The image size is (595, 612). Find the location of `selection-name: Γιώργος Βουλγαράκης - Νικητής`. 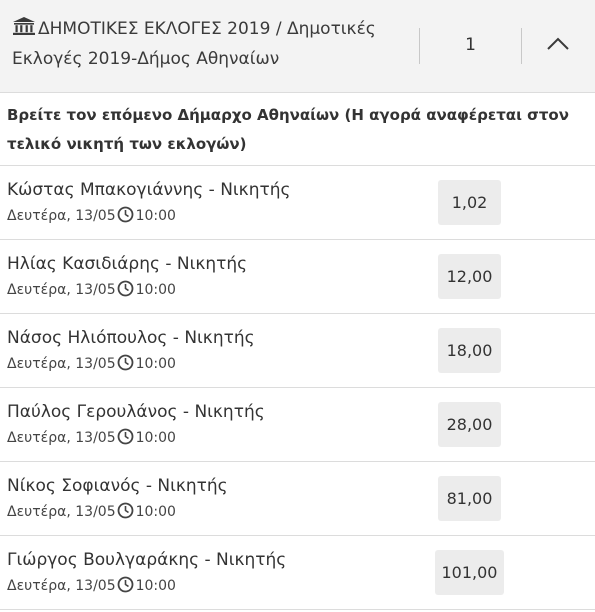

selection-name: Γιώργος Βουλγαράκης - Νικητής is located at coordinates (147, 560).